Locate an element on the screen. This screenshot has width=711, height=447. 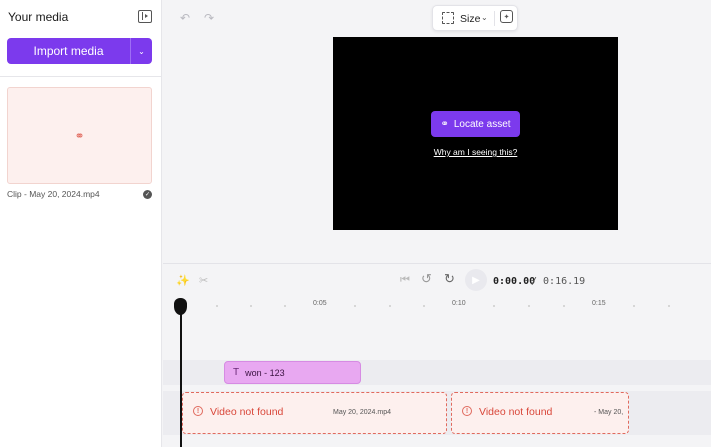
size-toolbar: Size ⌄ ✦ is located at coordinates (475, 18).